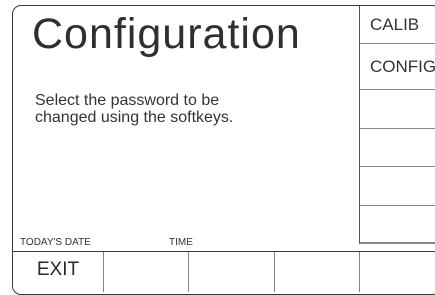 This screenshot has width=435, height=295. I want to click on softkey-column-bottom-divider, so click(397, 243).